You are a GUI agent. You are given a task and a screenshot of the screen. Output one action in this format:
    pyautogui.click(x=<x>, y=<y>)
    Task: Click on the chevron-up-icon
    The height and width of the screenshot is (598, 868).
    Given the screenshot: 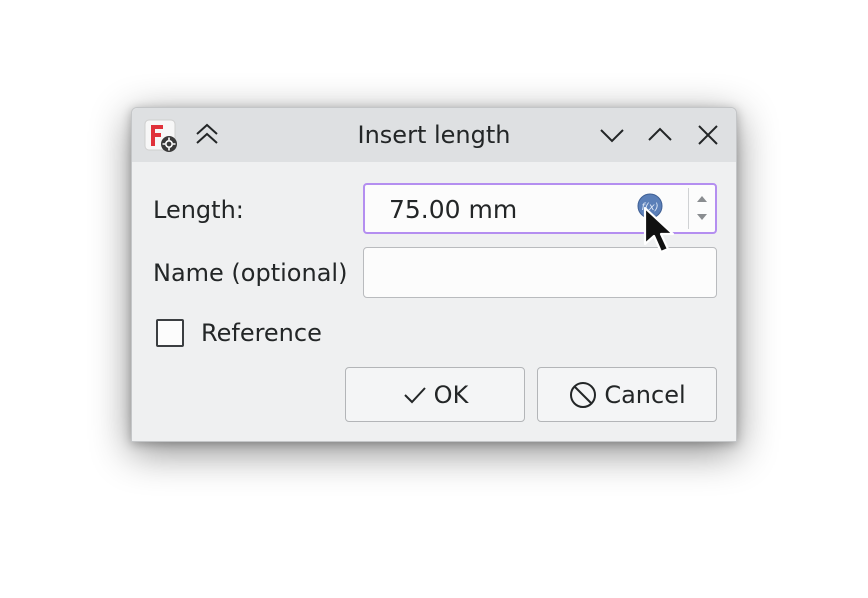 What is the action you would take?
    pyautogui.click(x=660, y=134)
    